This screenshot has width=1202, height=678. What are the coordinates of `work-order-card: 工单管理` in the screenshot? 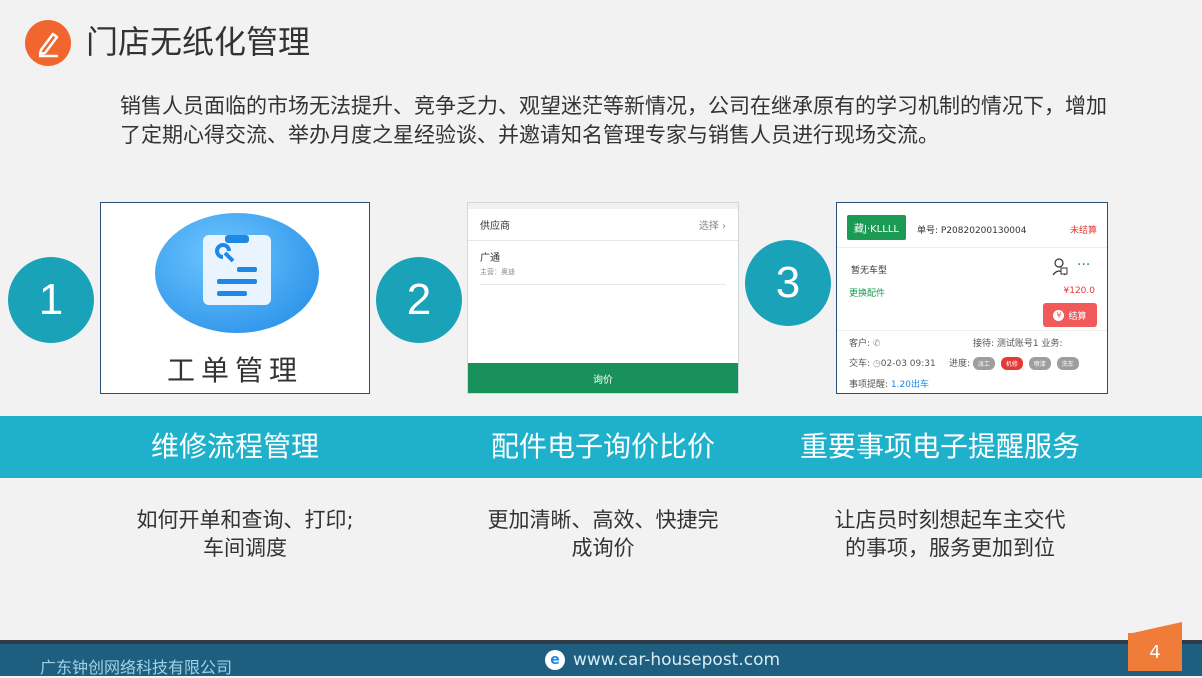 It's located at (235, 298).